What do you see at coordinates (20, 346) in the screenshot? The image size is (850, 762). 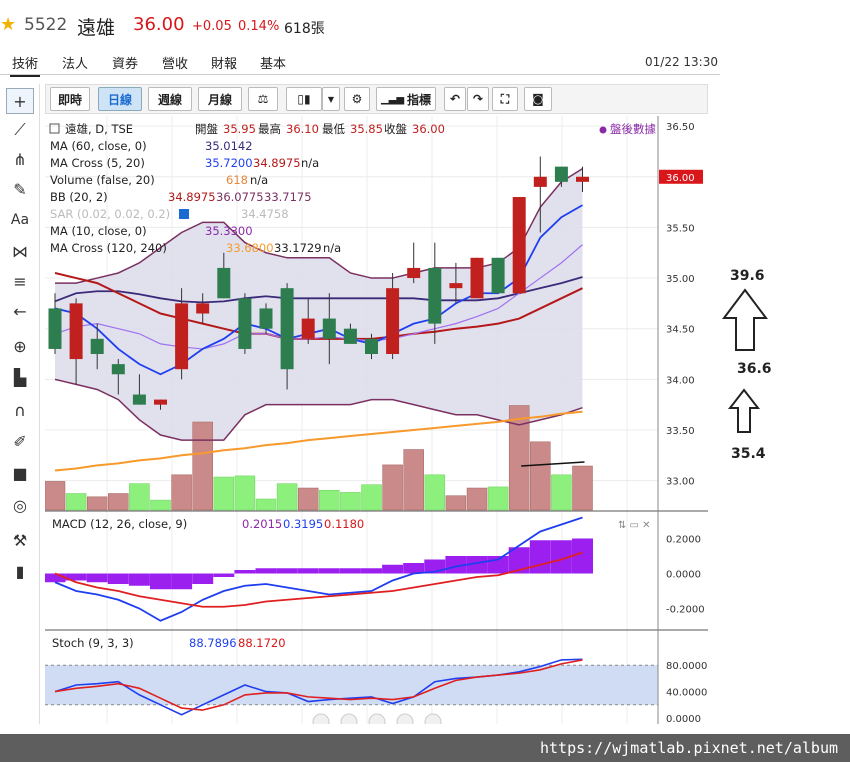 I see `zoom-in-icon: ⊕` at bounding box center [20, 346].